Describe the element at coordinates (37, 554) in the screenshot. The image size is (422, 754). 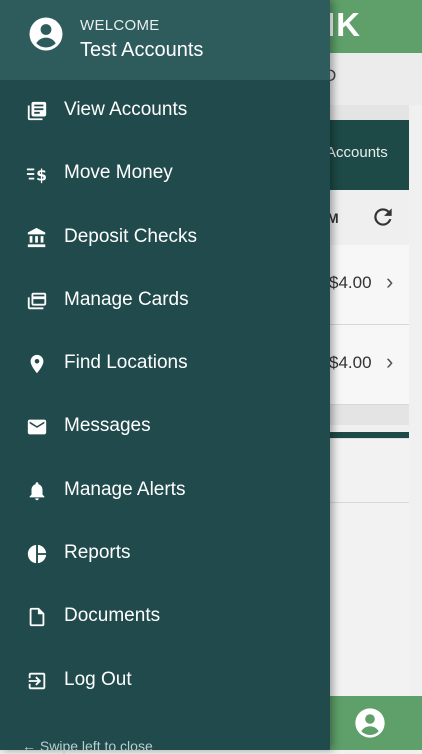
I see `pie-chart-icon` at that location.